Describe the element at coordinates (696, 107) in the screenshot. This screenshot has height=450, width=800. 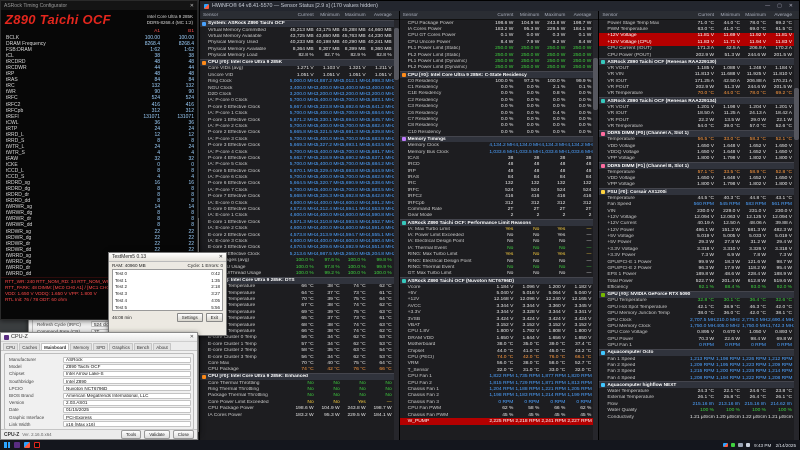
I see `sensor-row: VR VOUT 1.201 V 1.198 V 1.204 V 1.201 V` at that location.